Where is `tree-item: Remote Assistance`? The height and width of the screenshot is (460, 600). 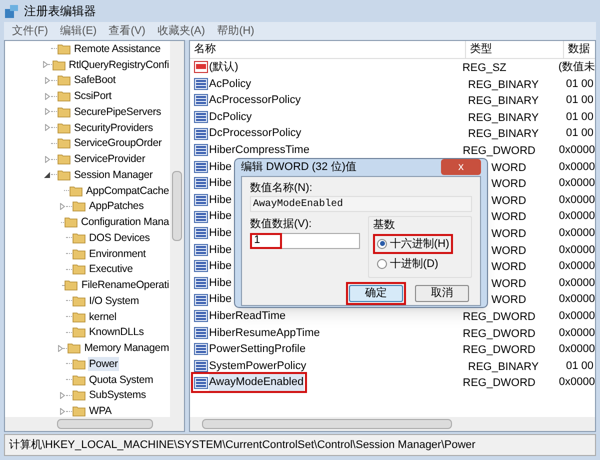
tree-item: Remote Assistance is located at coordinates (117, 49).